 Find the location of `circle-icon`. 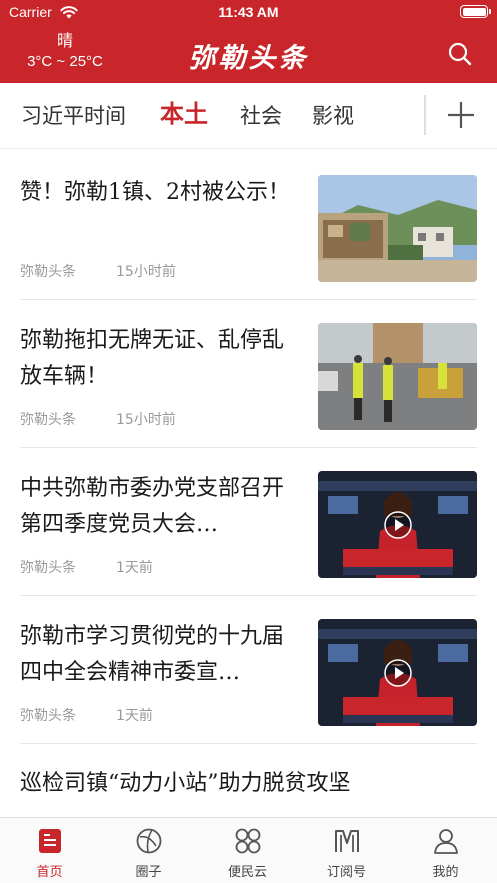

circle-icon is located at coordinates (149, 841).